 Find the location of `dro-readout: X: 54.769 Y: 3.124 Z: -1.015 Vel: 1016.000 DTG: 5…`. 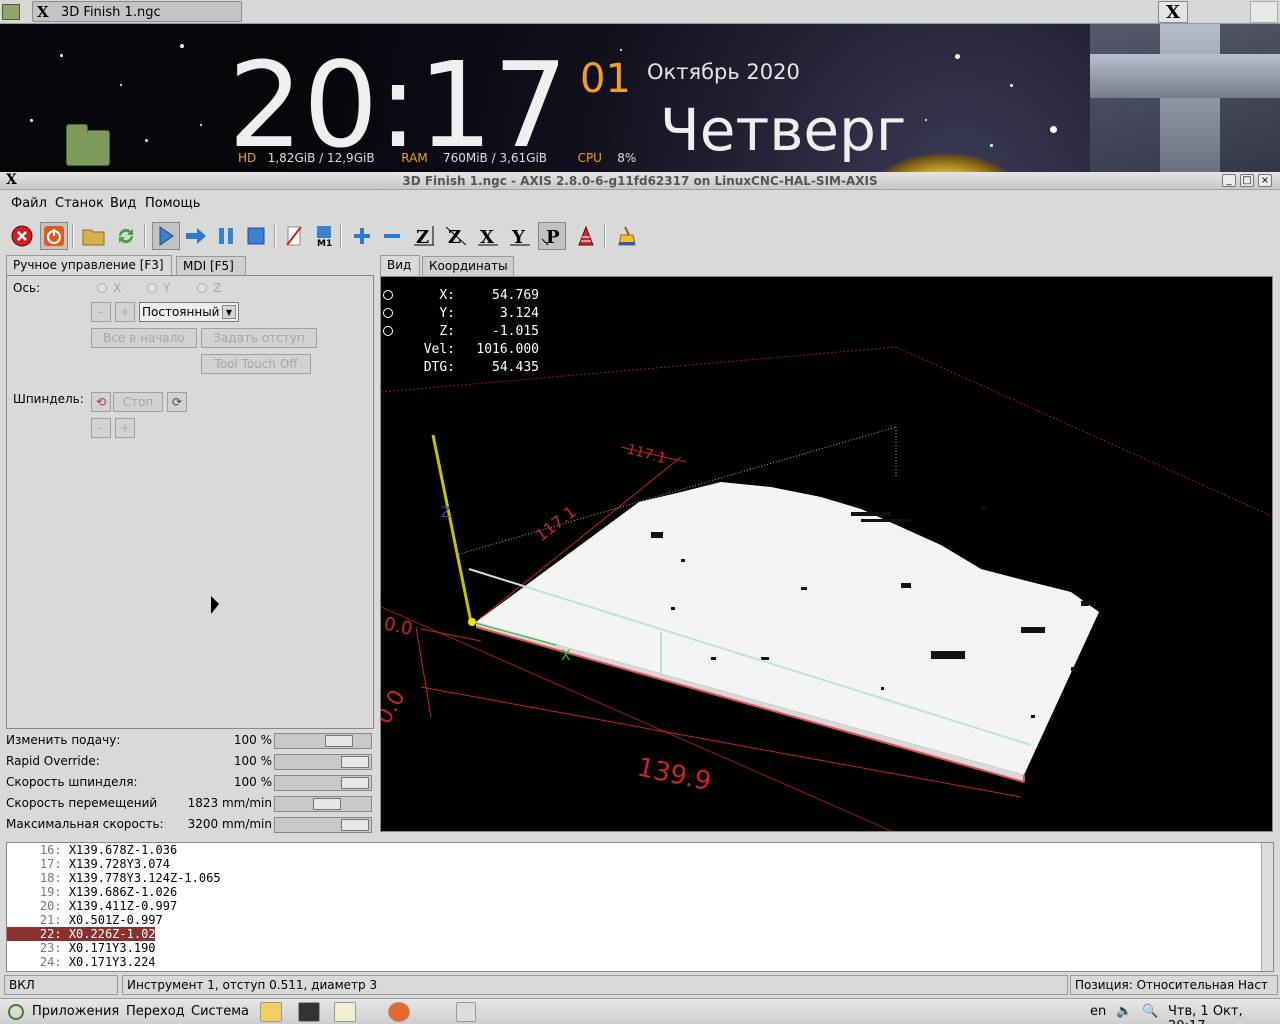

dro-readout: X: 54.769 Y: 3.124 Z: -1.015 Vel: 1016.000 DTG: 5… is located at coordinates (461, 332).